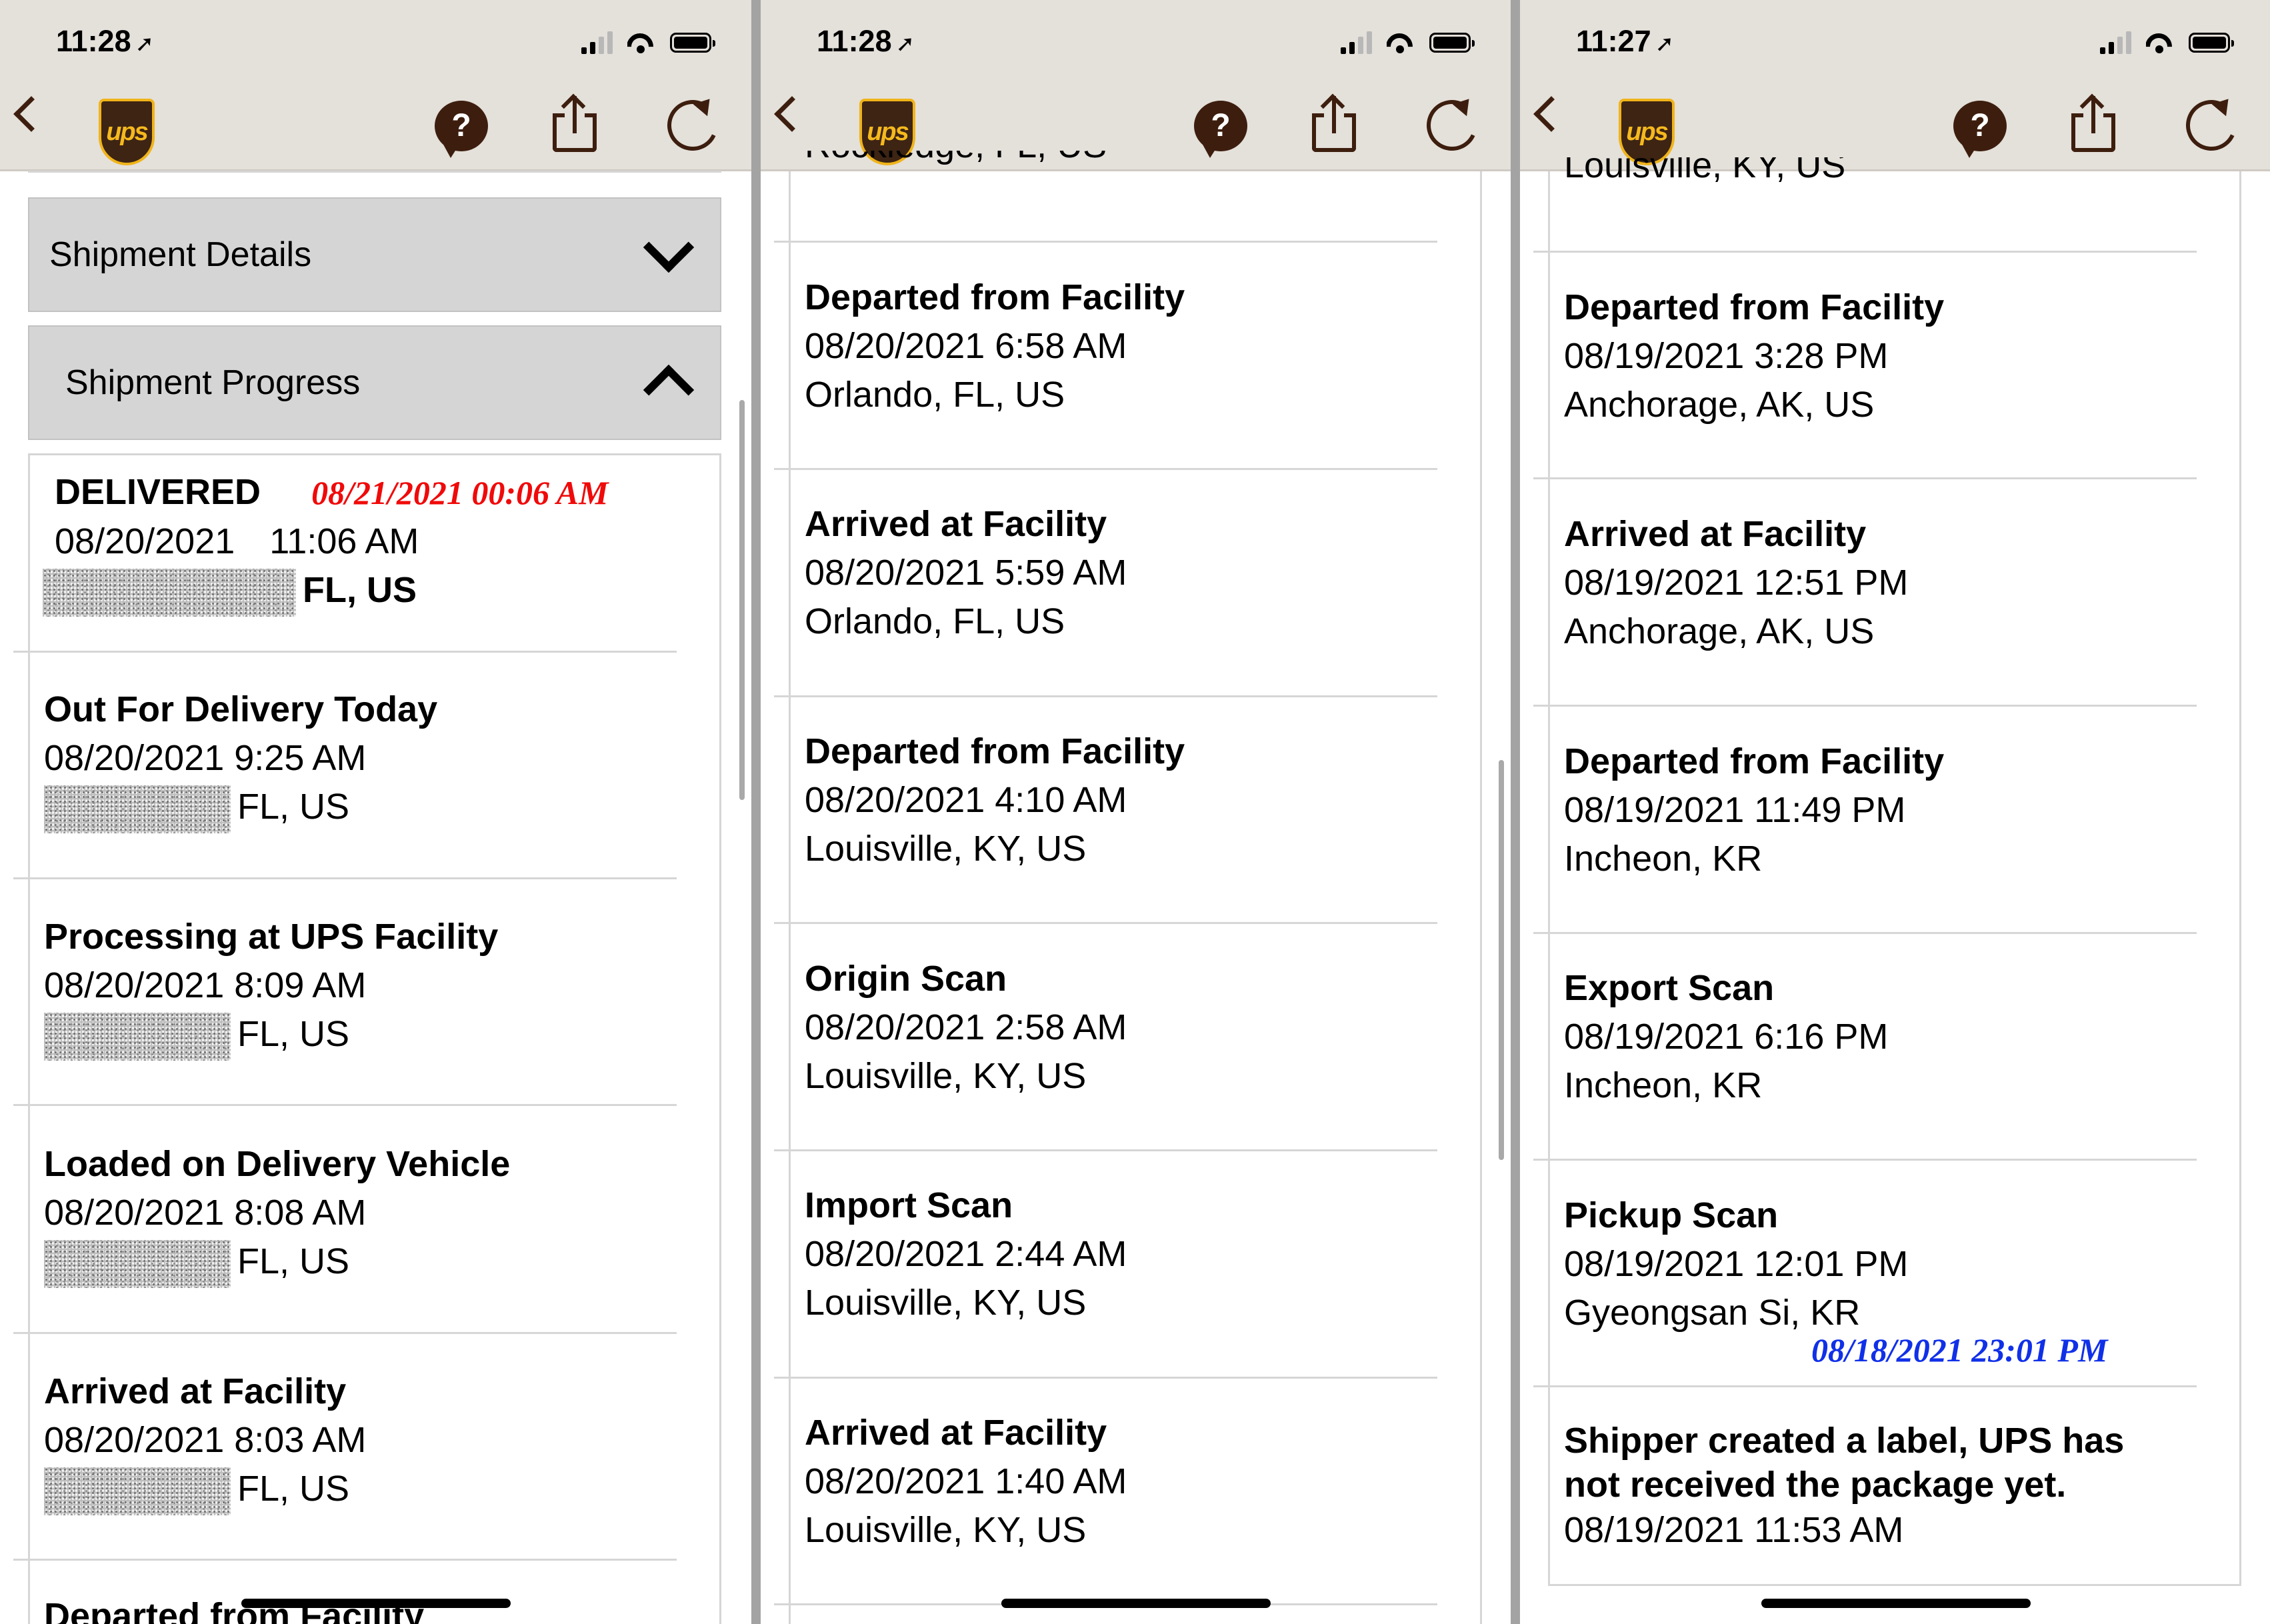 Image resolution: width=2270 pixels, height=1624 pixels. What do you see at coordinates (1705, 171) in the screenshot?
I see `list-item-cut: Louisville, KY, US` at bounding box center [1705, 171].